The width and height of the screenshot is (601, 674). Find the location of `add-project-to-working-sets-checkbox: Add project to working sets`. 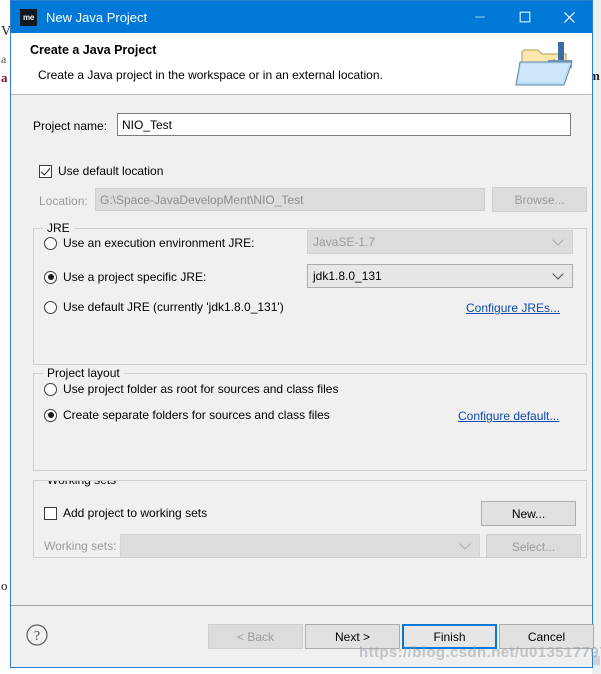

add-project-to-working-sets-checkbox: Add project to working sets is located at coordinates (125, 513).